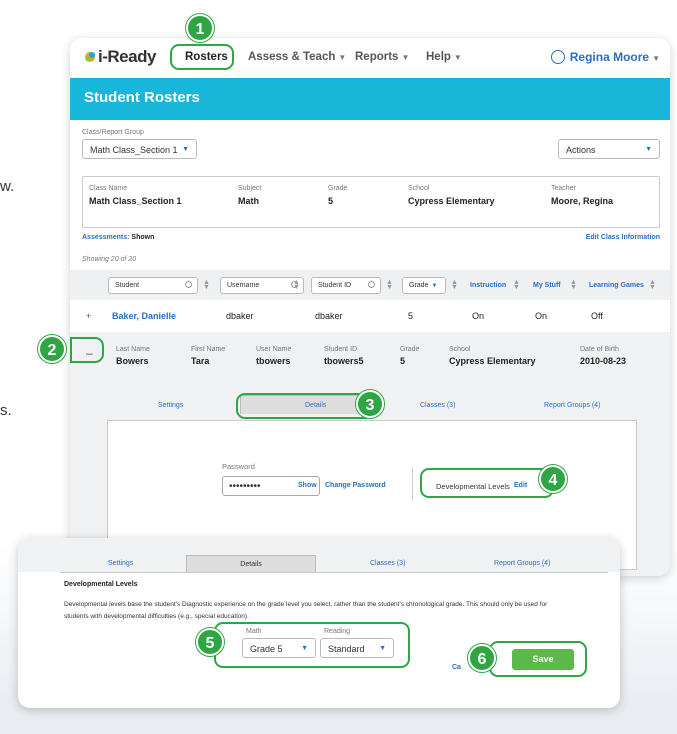 Image resolution: width=677 pixels, height=734 pixels. I want to click on showing-count: Showing 20 of 20, so click(109, 259).